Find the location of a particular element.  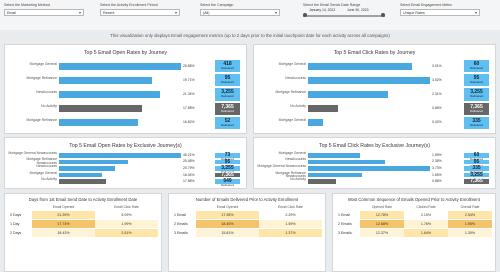

filter-campaign: Select the Campaign (All) ▾ is located at coordinates (240, 9).